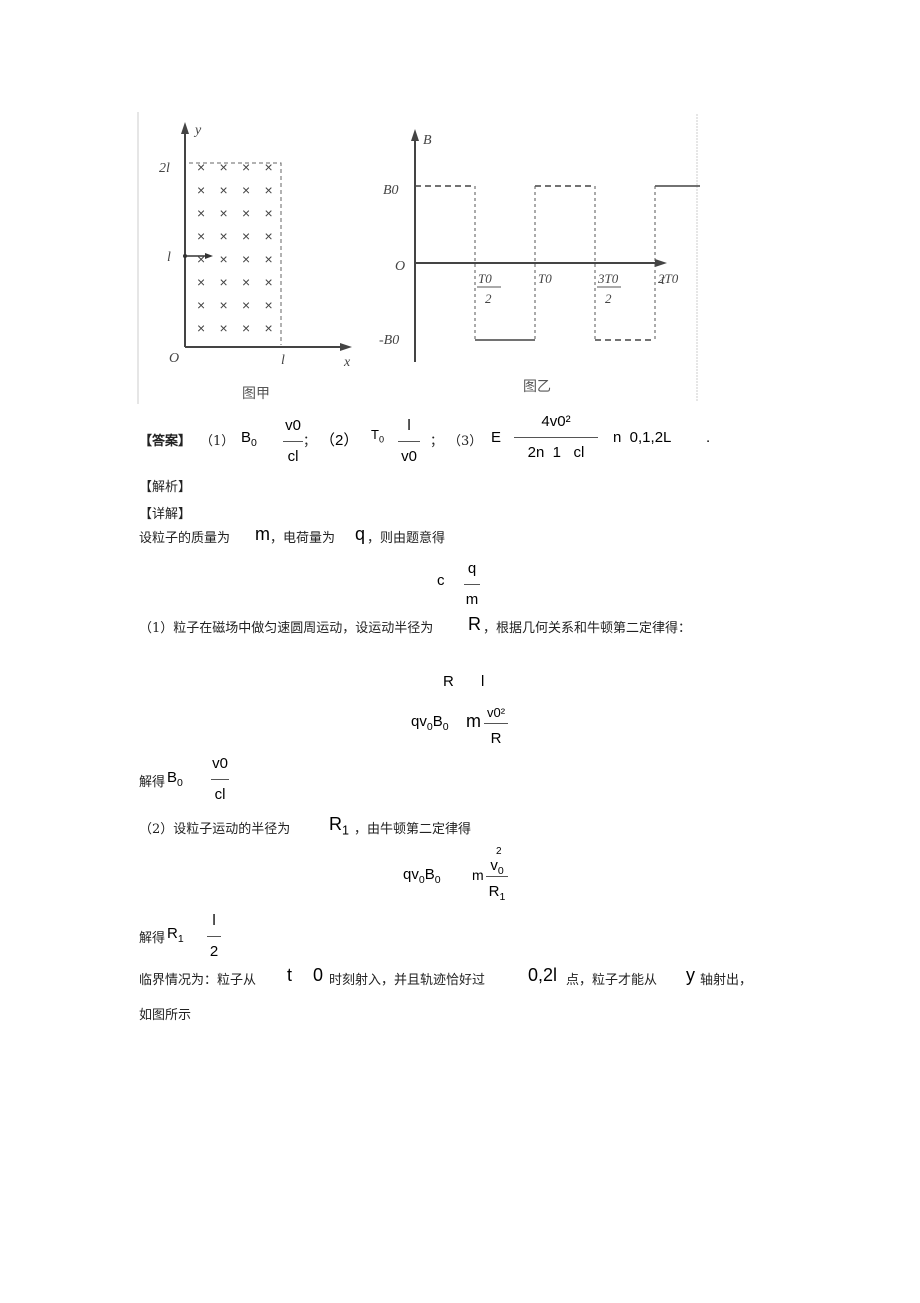  Describe the element at coordinates (690, 975) in the screenshot. I see `symbol-y: y` at that location.